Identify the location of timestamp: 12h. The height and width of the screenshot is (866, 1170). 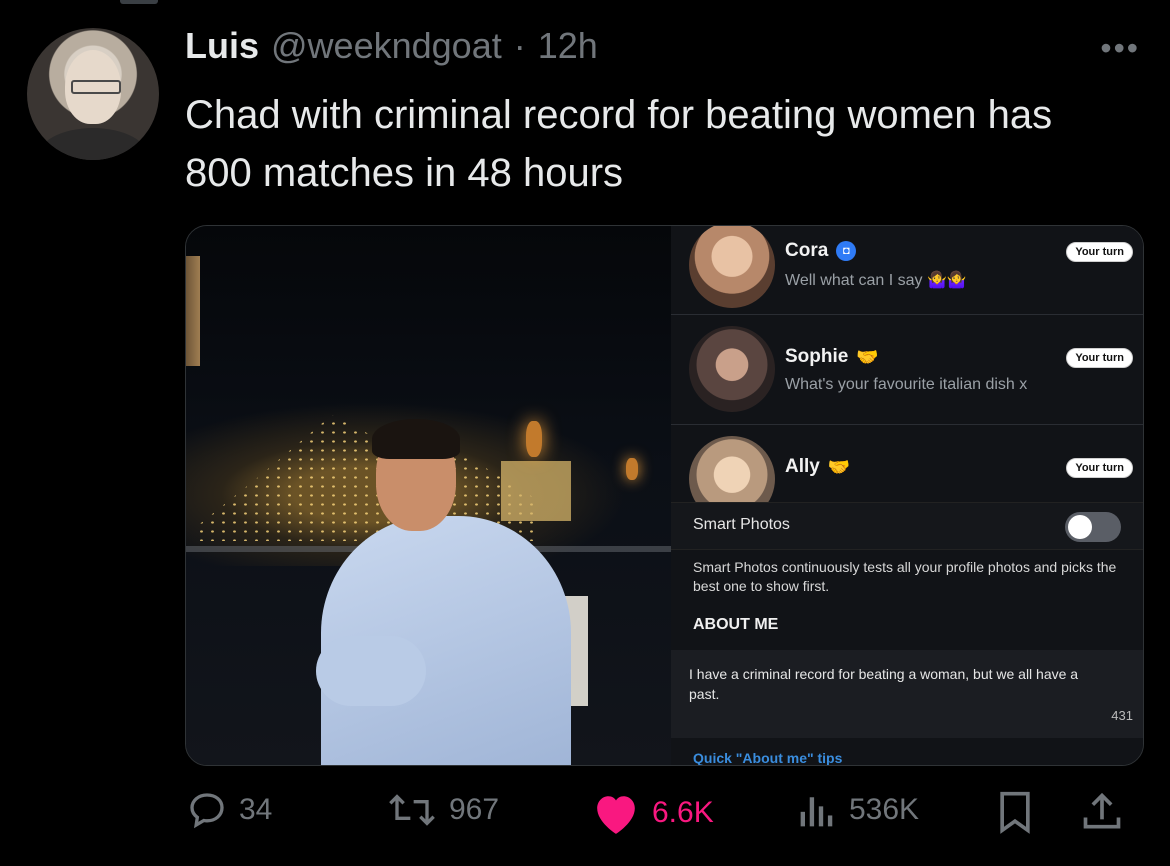
(568, 46).